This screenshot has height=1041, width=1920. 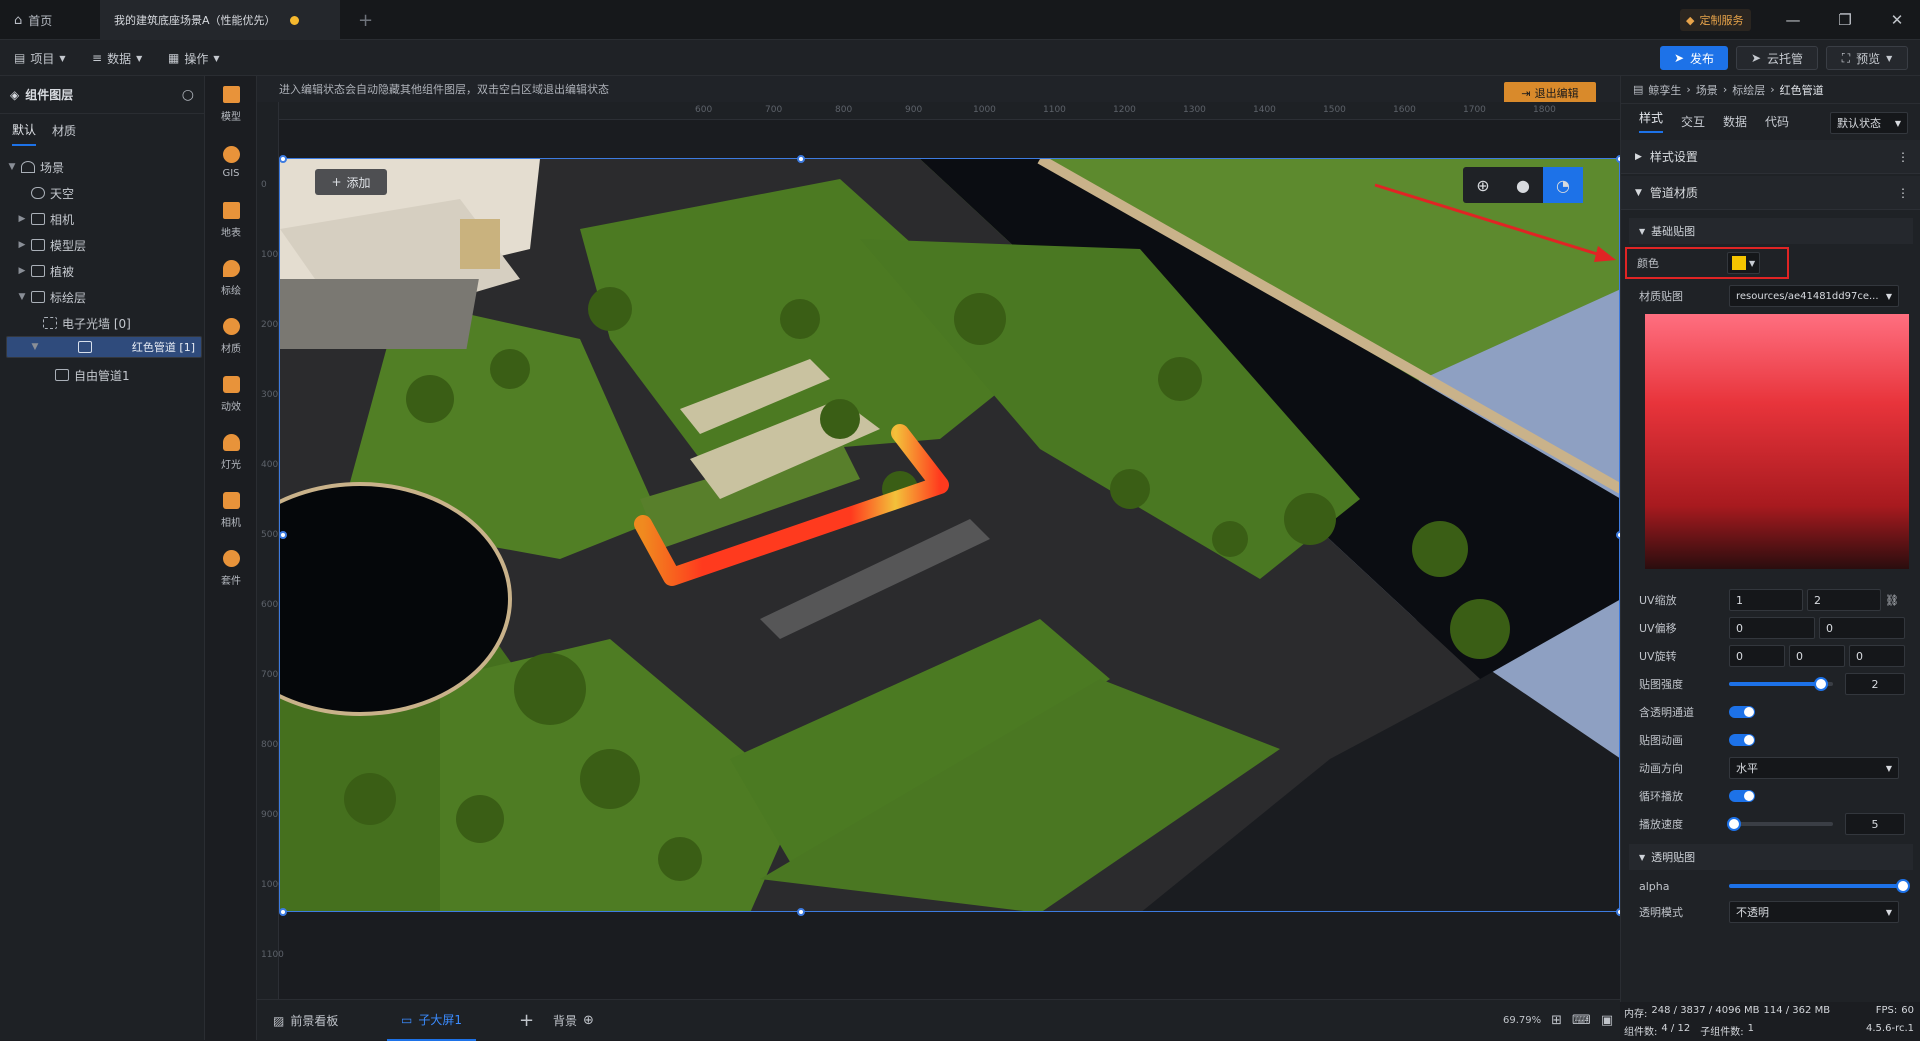 I want to click on terminal-icon: ▣, so click(x=1607, y=1020).